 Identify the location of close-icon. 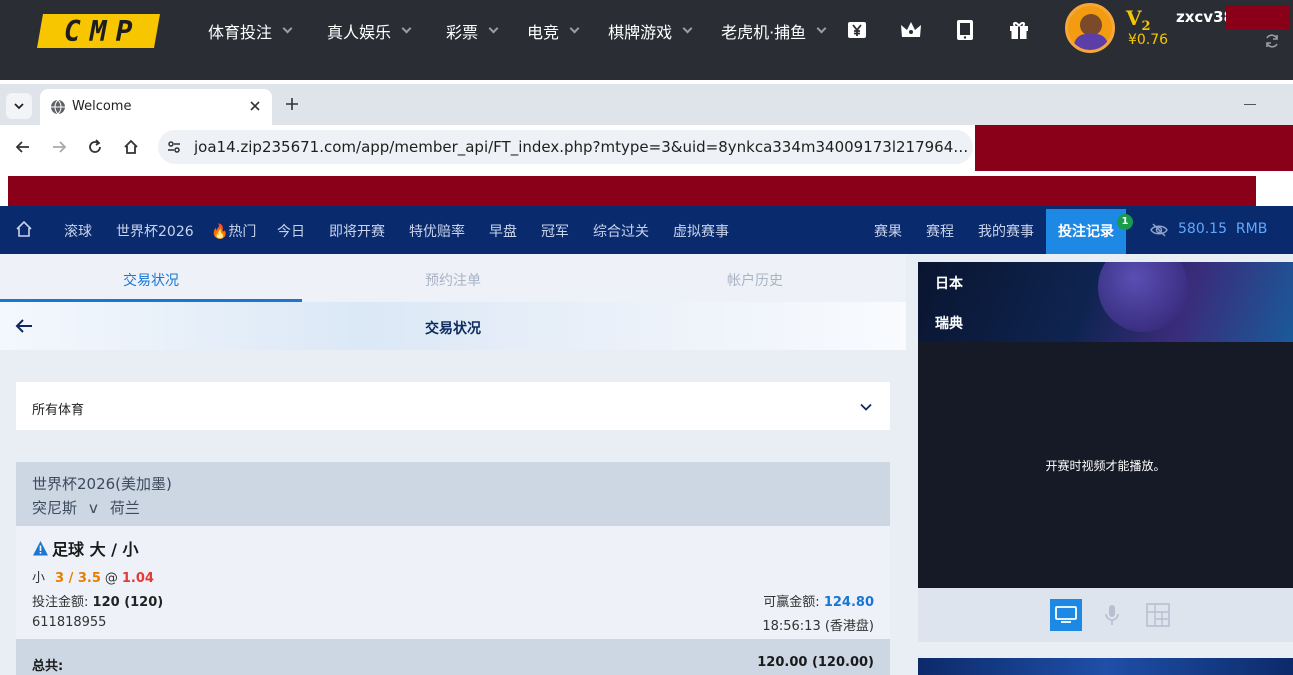
(255, 106).